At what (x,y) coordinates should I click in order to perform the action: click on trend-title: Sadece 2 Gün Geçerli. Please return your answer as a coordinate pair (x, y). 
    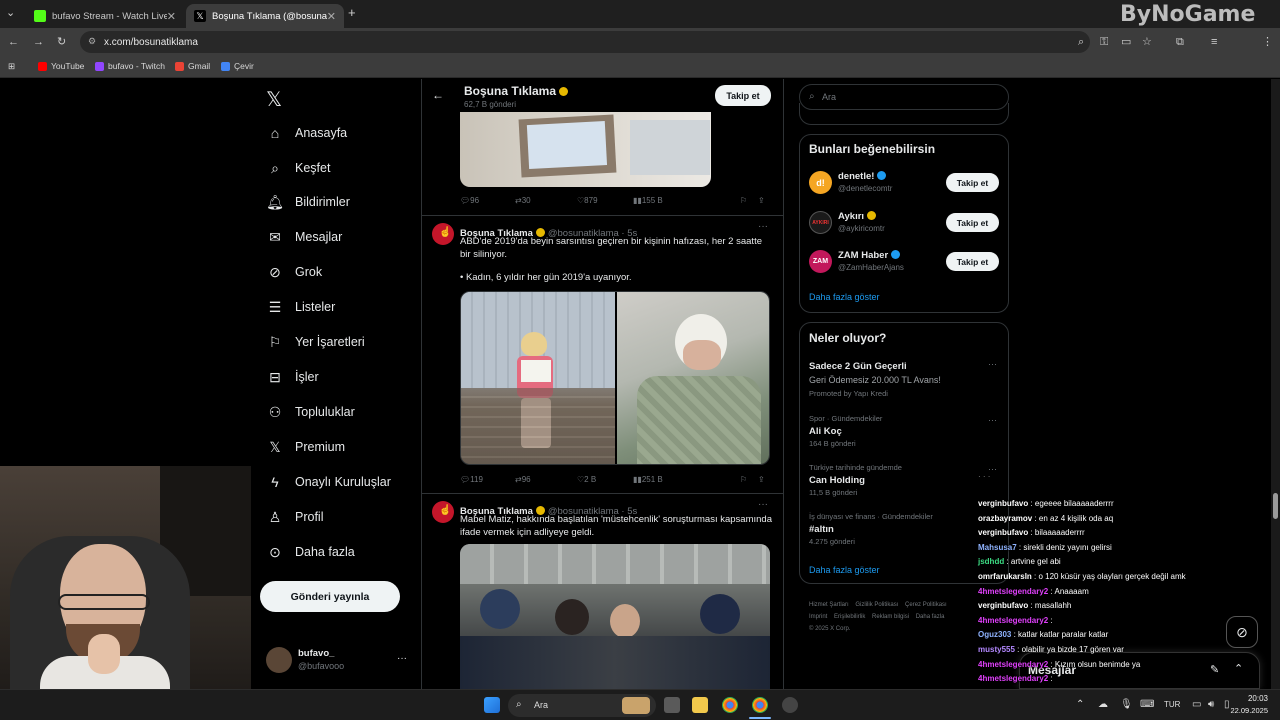
    Looking at the image, I should click on (858, 366).